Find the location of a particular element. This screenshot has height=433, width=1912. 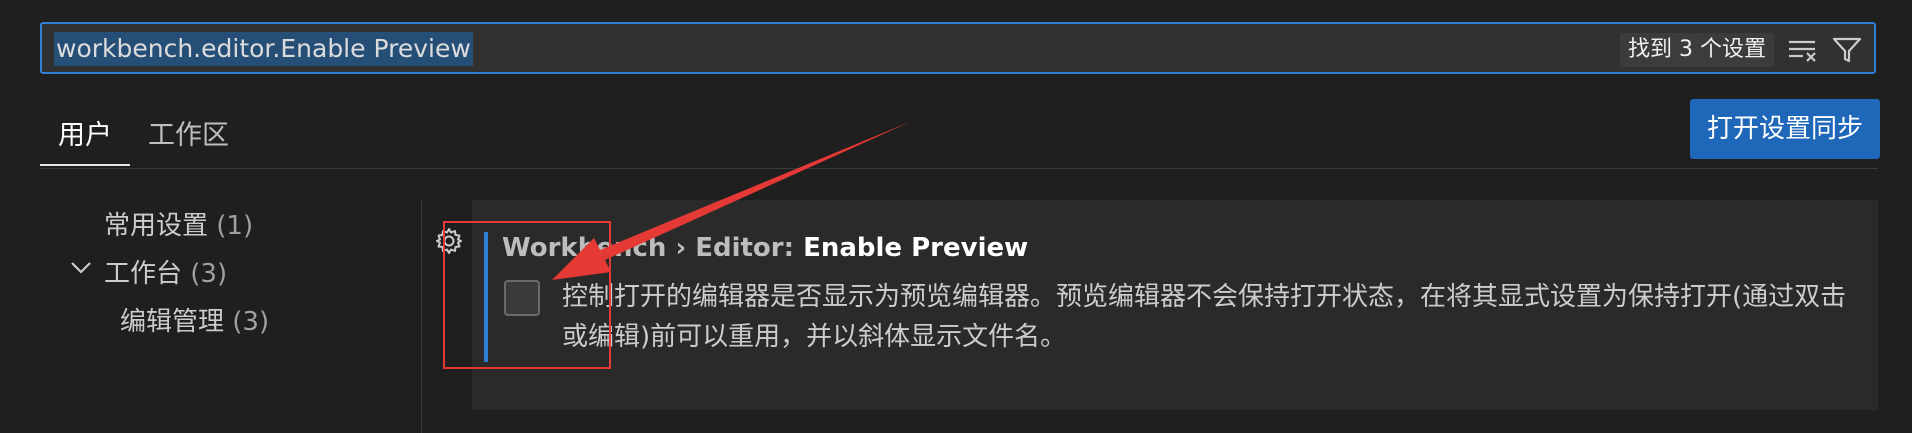

toc-item-editor-management: 编辑管理 (3) is located at coordinates (194, 322).